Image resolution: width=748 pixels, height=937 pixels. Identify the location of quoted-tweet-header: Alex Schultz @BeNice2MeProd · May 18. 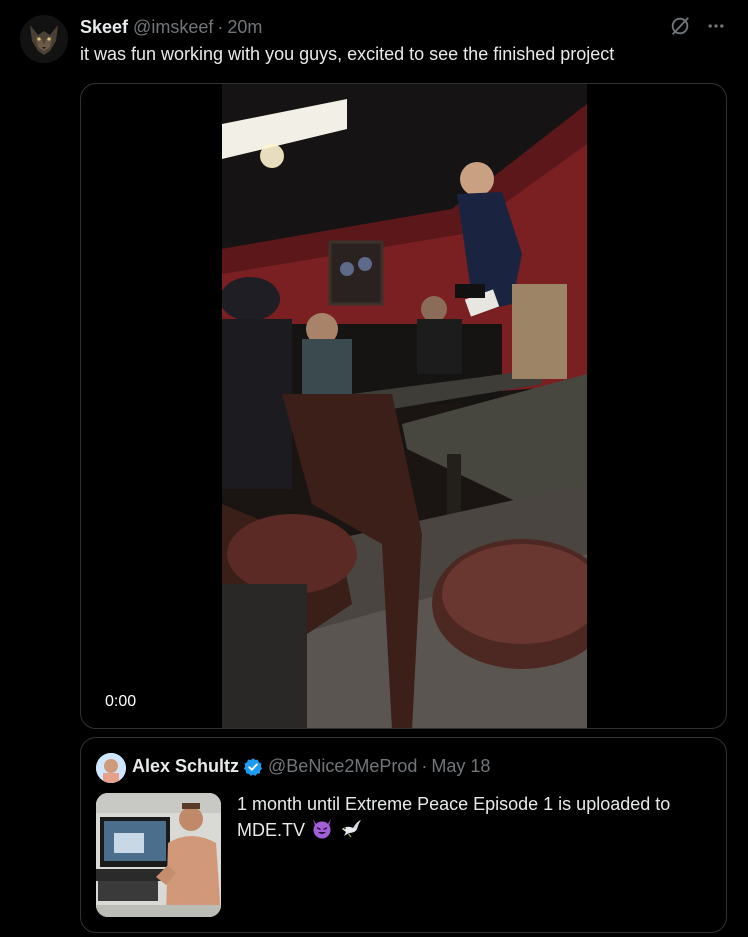
(311, 766).